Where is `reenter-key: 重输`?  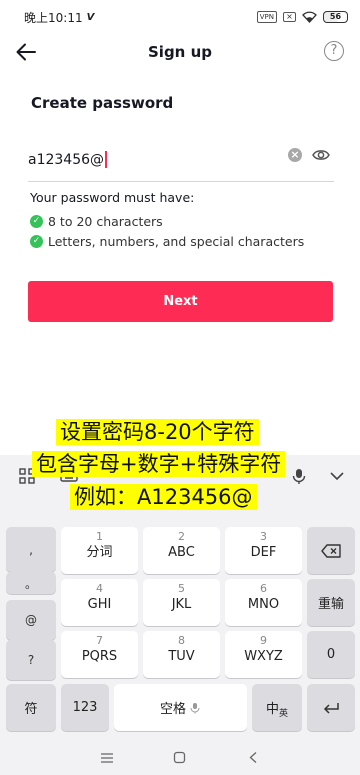
reenter-key: 重输 is located at coordinates (331, 602).